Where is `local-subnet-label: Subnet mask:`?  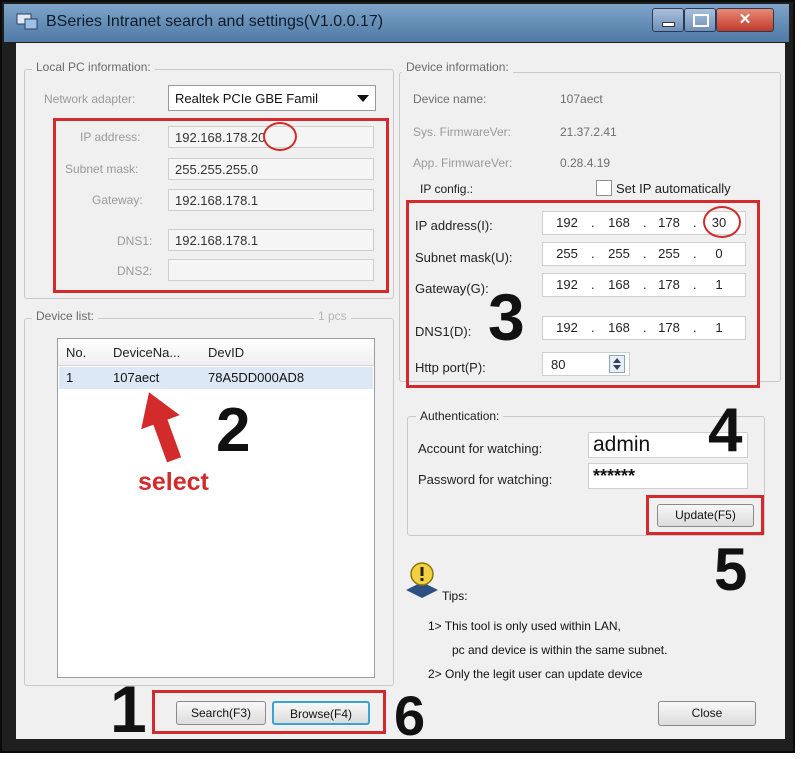
local-subnet-label: Subnet mask: is located at coordinates (102, 169).